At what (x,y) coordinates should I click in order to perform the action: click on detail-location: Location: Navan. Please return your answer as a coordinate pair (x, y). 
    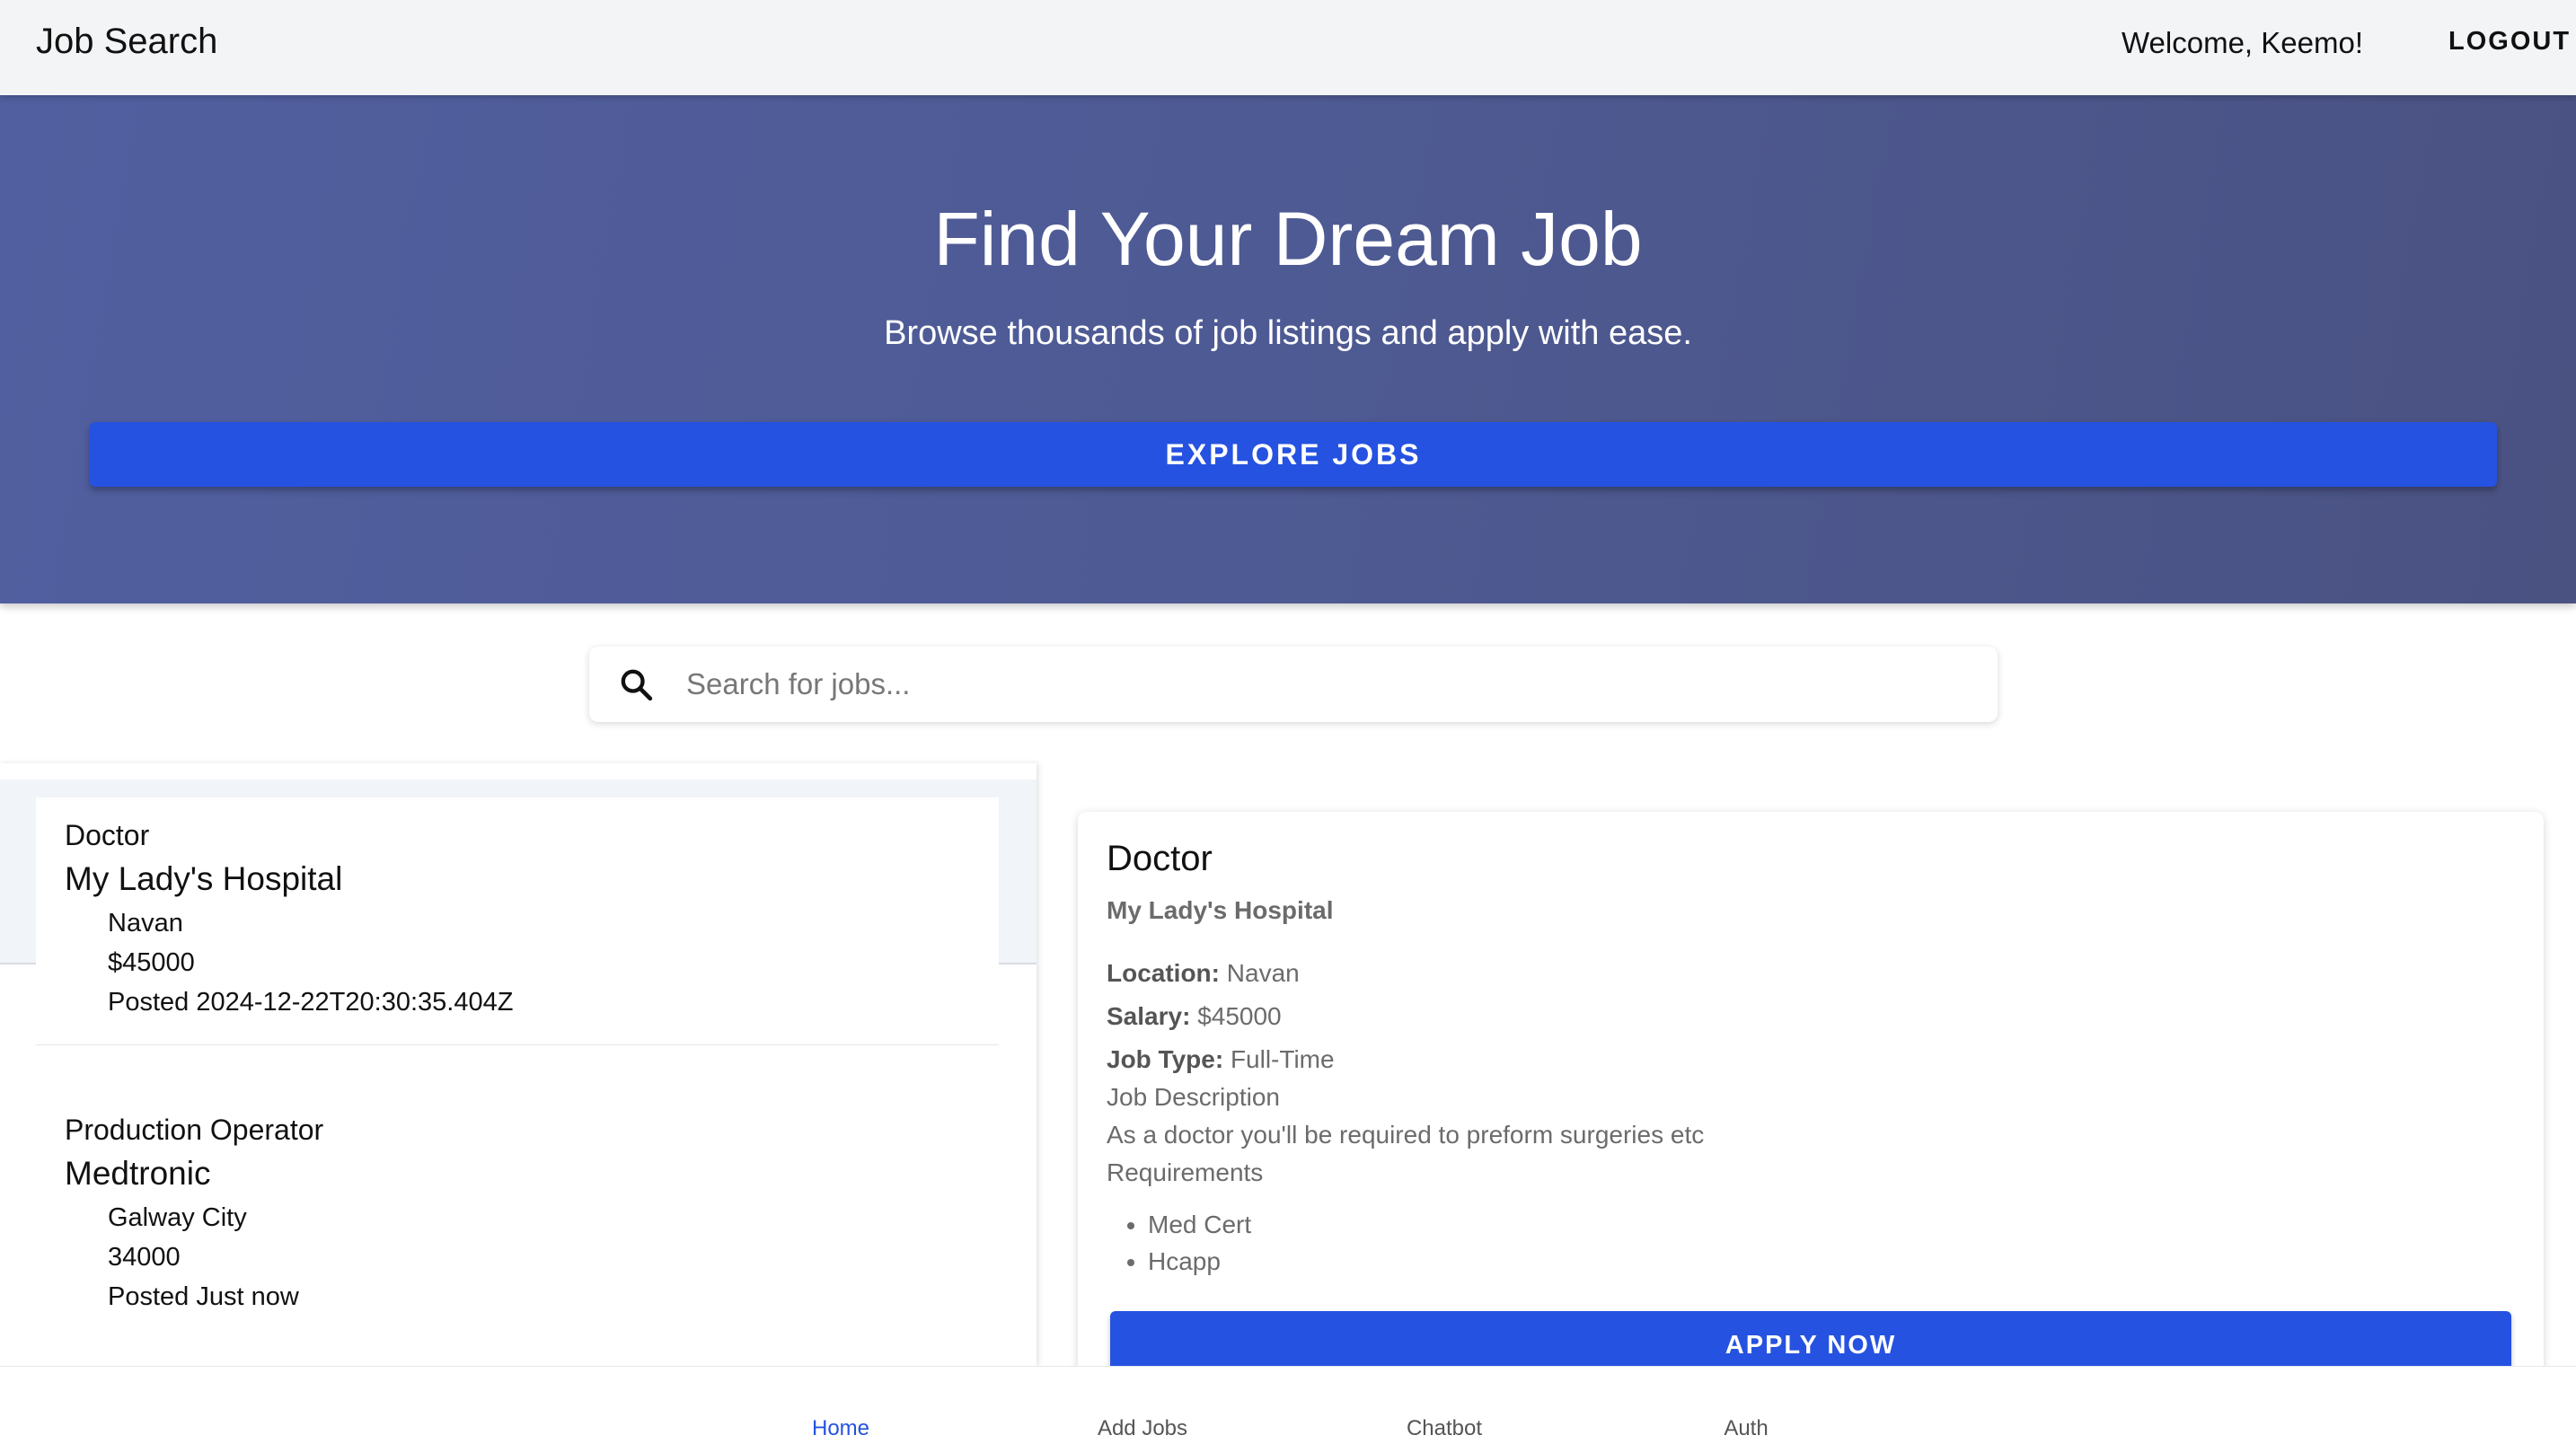
    Looking at the image, I should click on (1203, 974).